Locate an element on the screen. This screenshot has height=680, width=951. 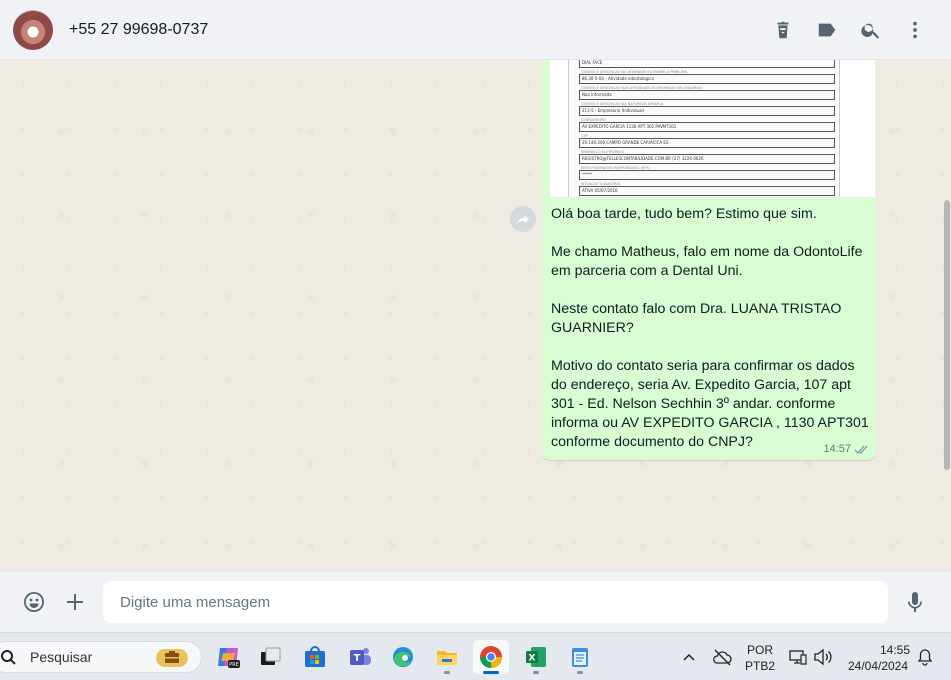
emoji-icon is located at coordinates (34, 602).